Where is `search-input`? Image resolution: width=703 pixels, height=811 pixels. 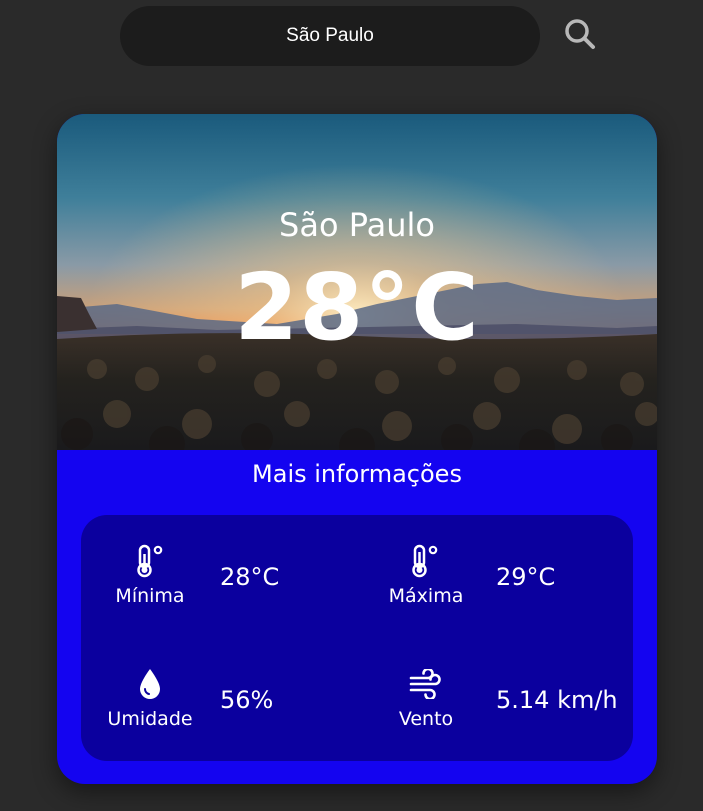
search-input is located at coordinates (330, 36).